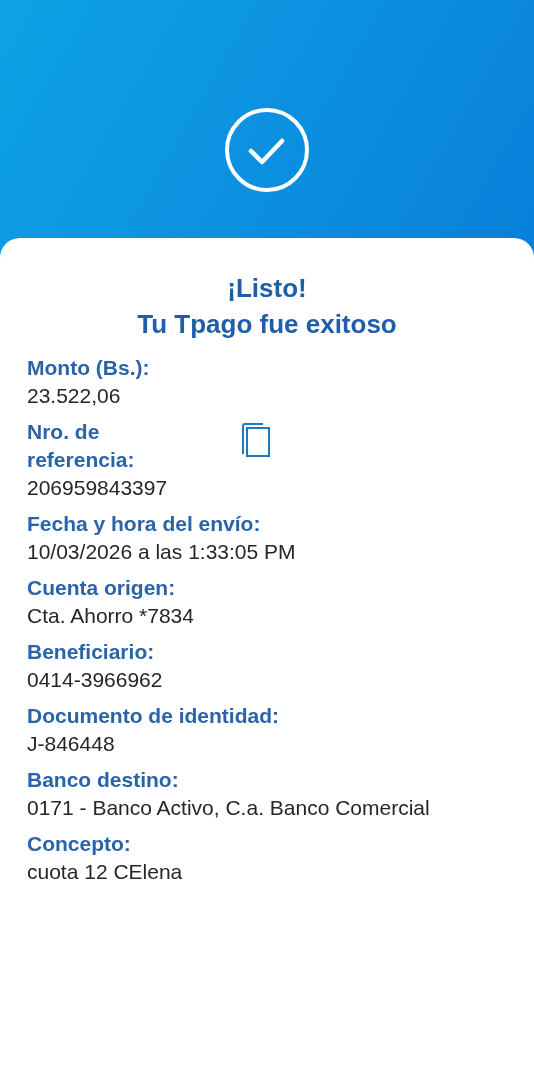  I want to click on field-value: J-846448, so click(71, 744).